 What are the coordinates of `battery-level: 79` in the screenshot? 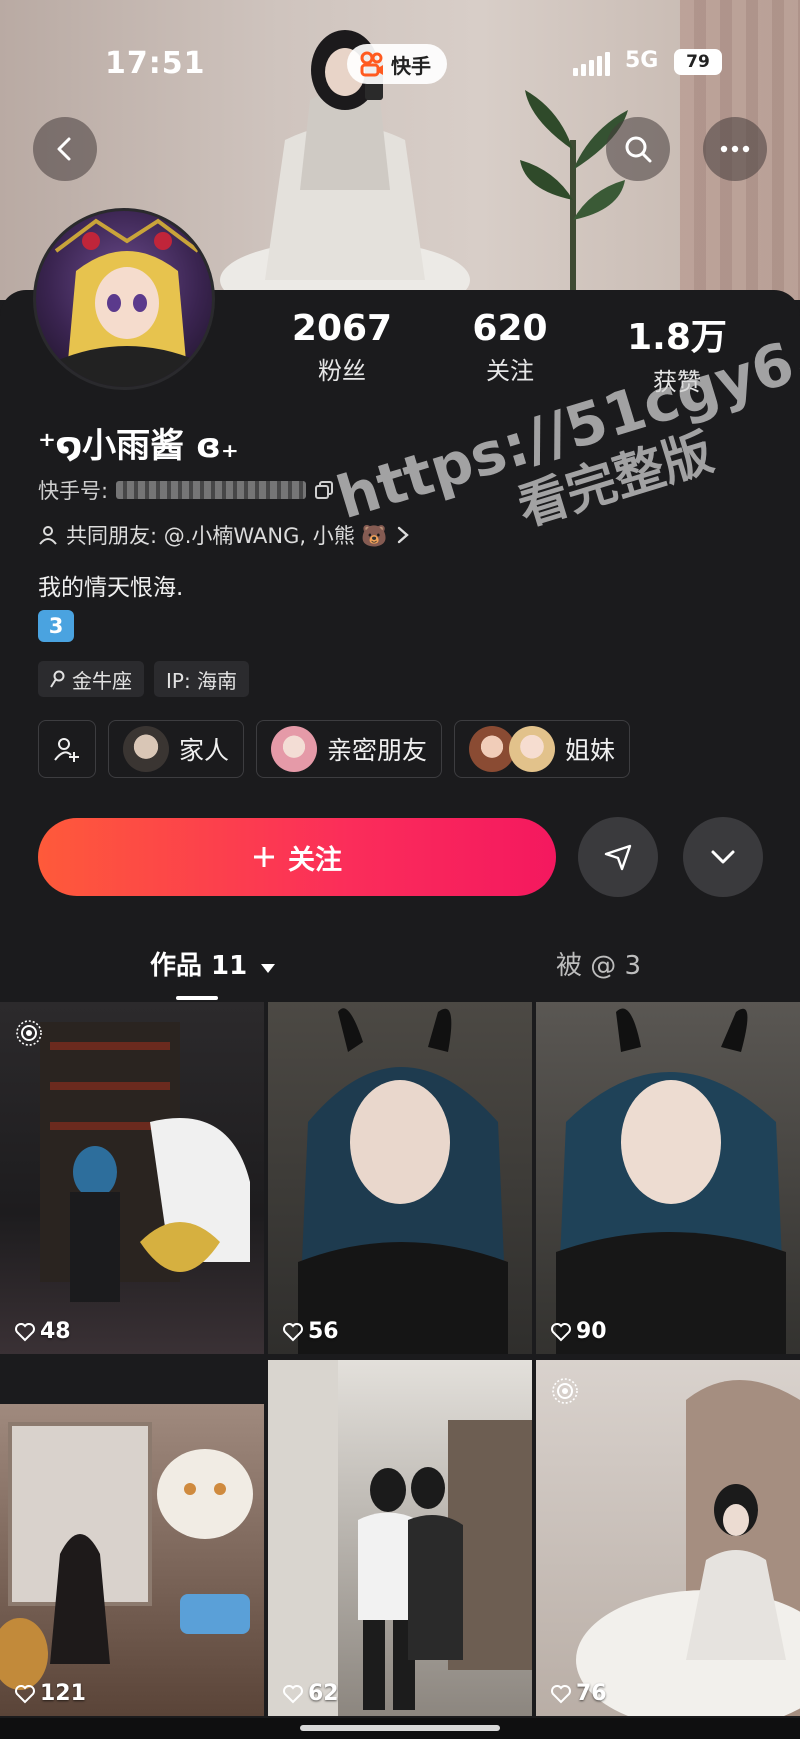 It's located at (698, 62).